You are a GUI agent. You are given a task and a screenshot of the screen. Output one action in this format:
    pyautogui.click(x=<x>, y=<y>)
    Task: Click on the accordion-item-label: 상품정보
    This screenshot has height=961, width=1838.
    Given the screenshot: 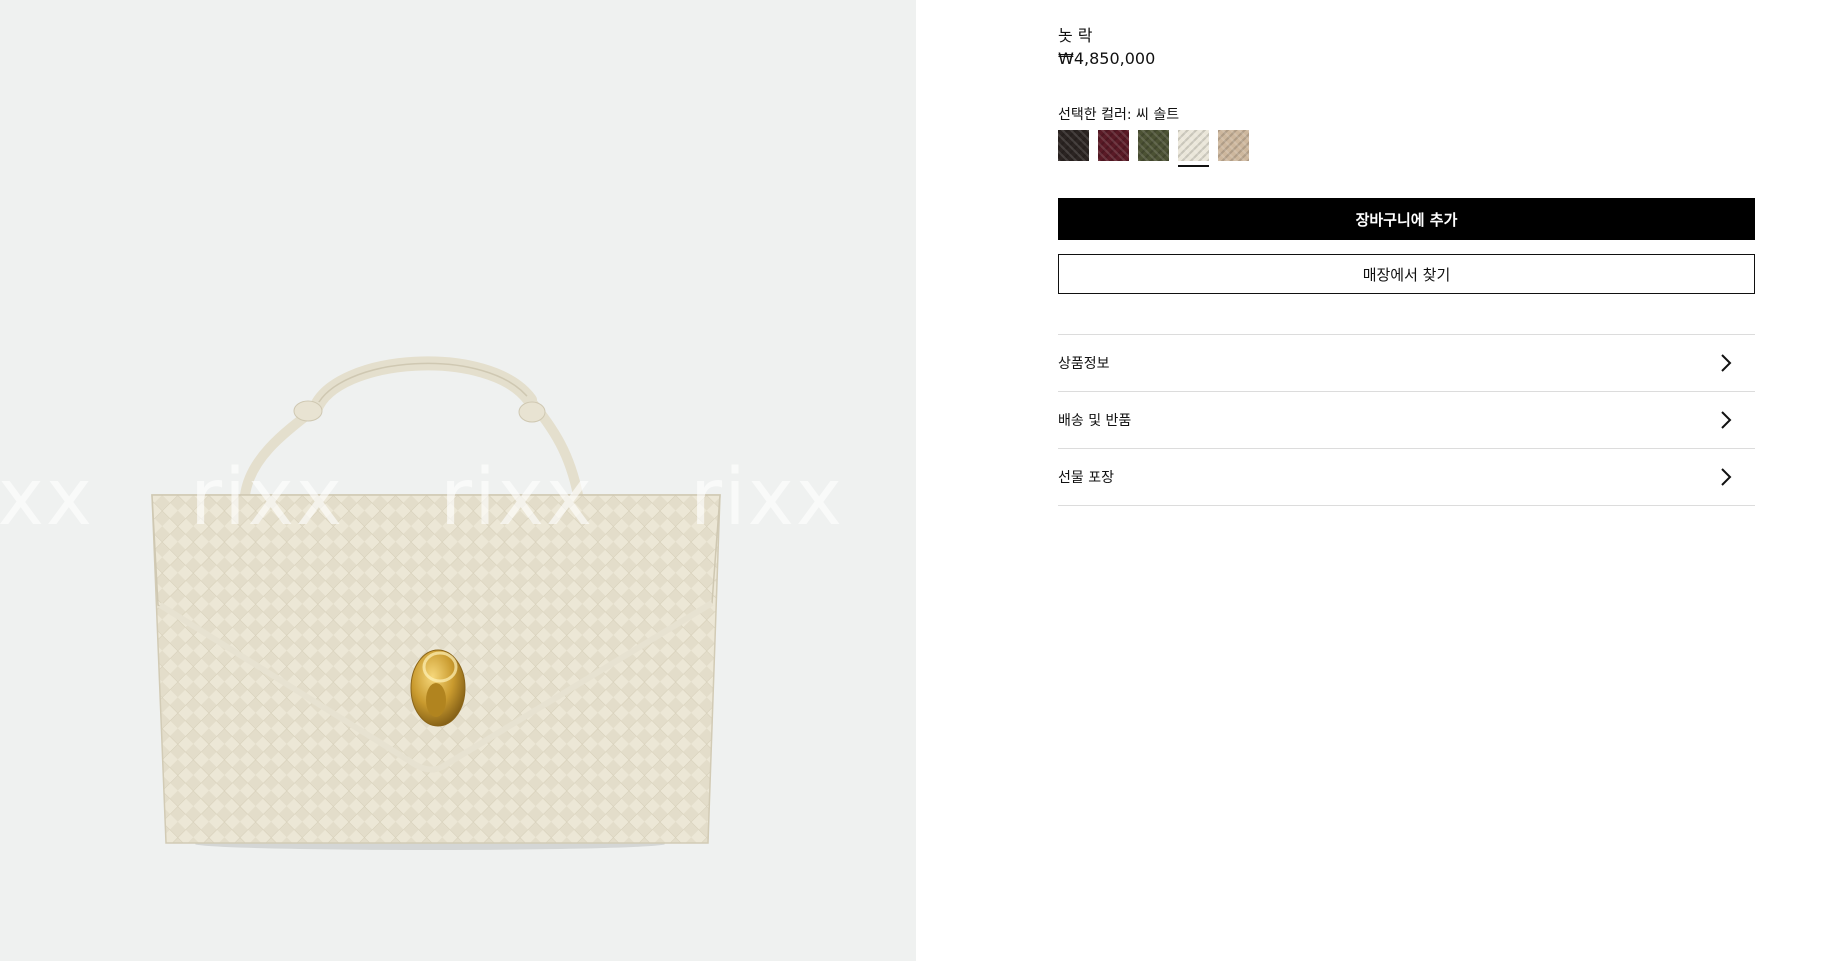 What is the action you would take?
    pyautogui.click(x=1084, y=364)
    